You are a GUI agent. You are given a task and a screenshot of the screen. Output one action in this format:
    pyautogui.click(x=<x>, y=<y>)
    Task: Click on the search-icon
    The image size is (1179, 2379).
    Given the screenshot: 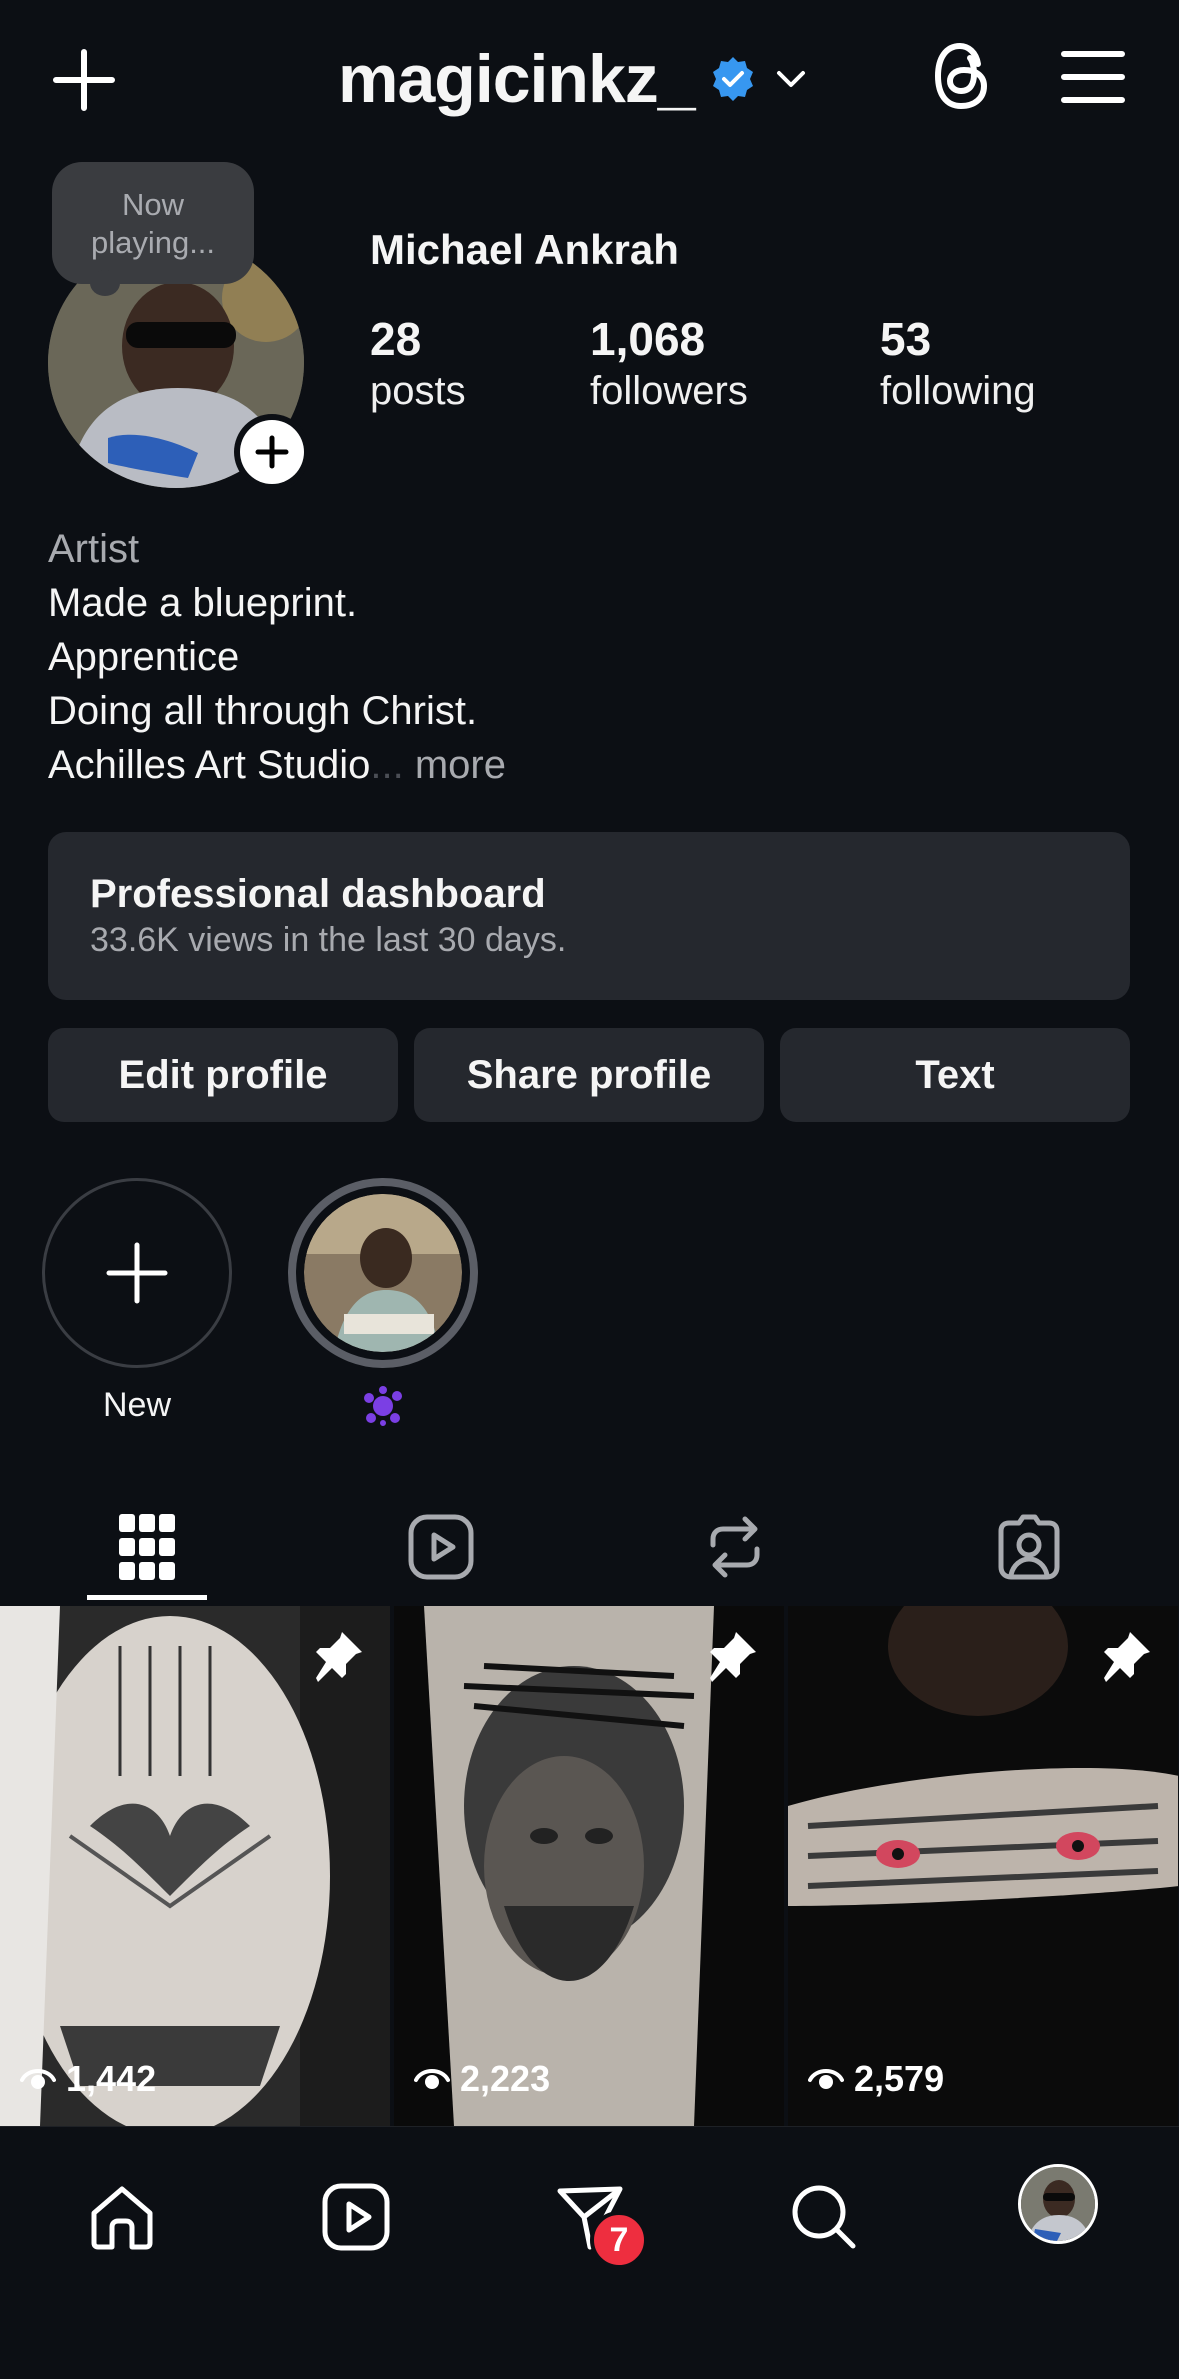 What is the action you would take?
    pyautogui.click(x=824, y=2217)
    